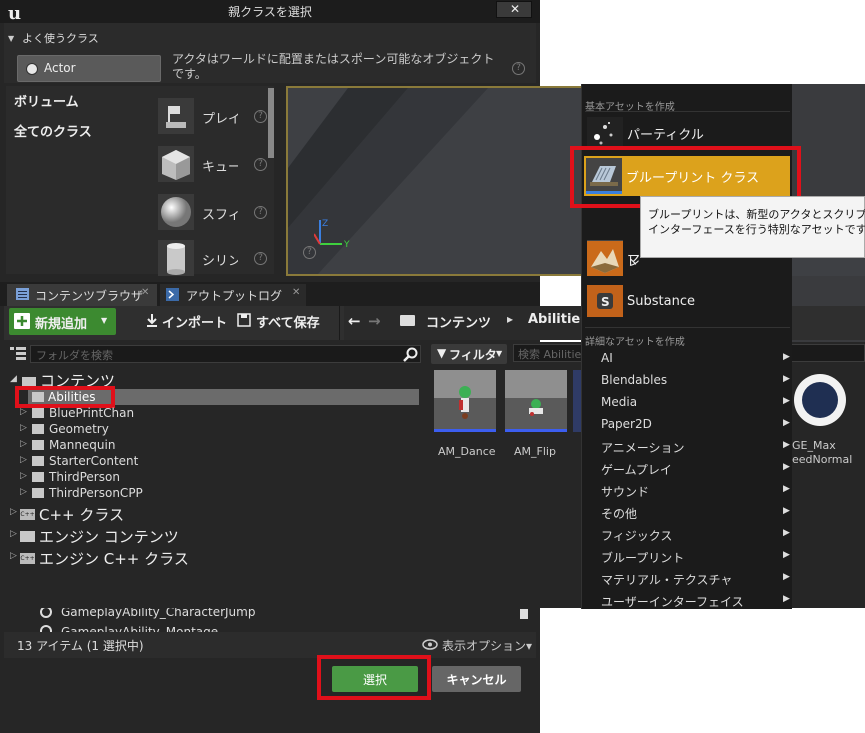  Describe the element at coordinates (220, 215) in the screenshot. I see `asset-label: スフィ` at that location.